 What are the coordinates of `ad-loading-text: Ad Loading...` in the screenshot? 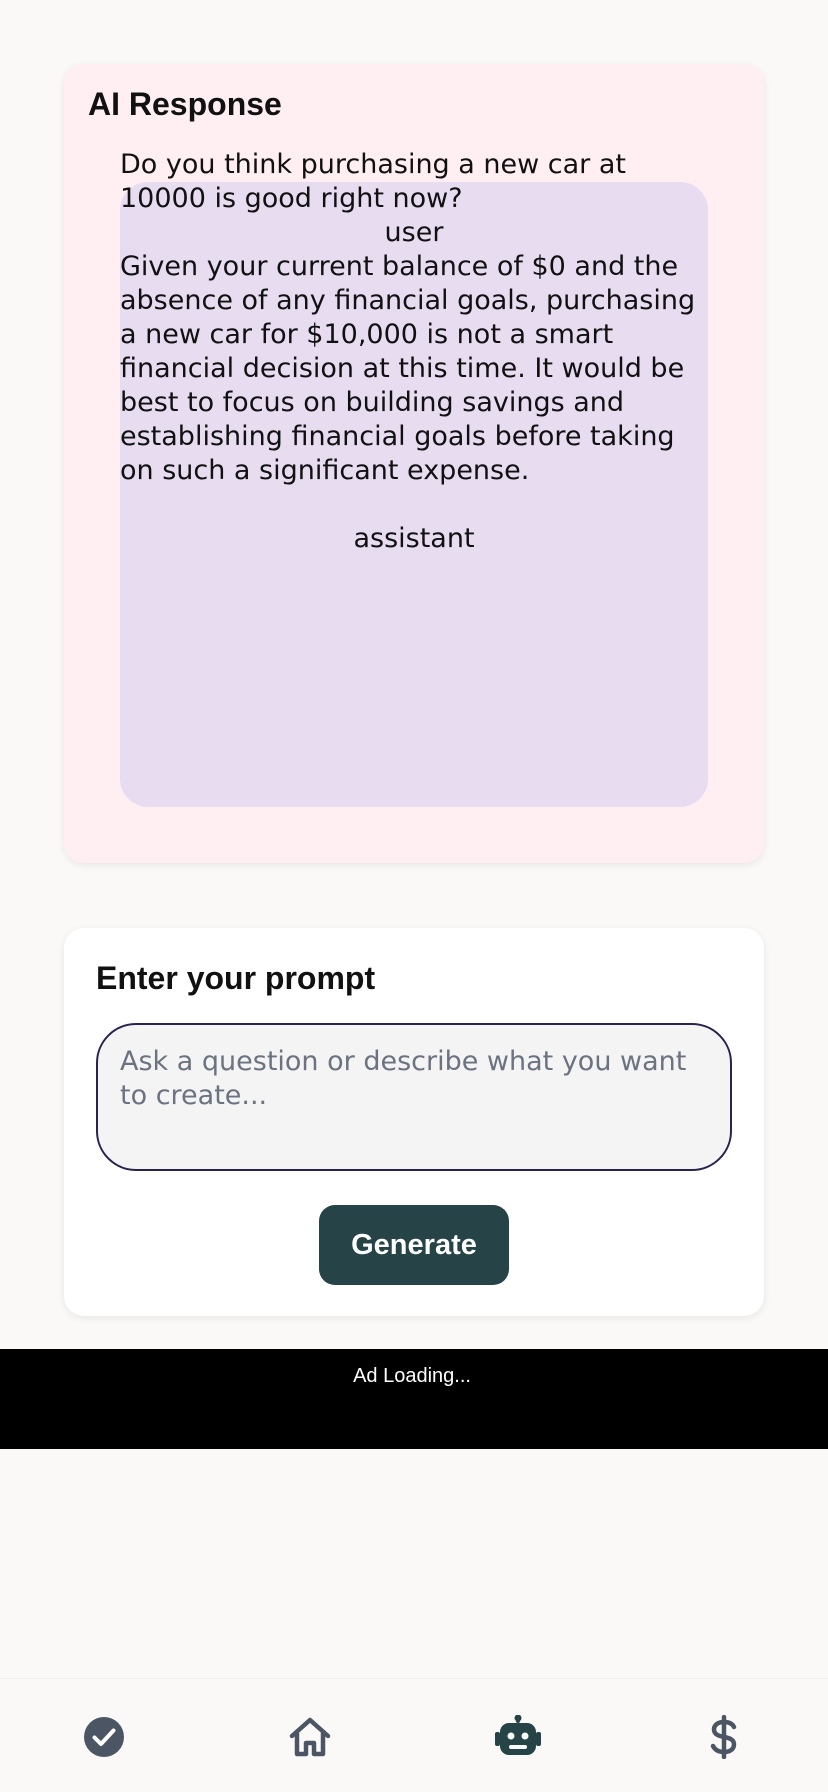 It's located at (412, 1376).